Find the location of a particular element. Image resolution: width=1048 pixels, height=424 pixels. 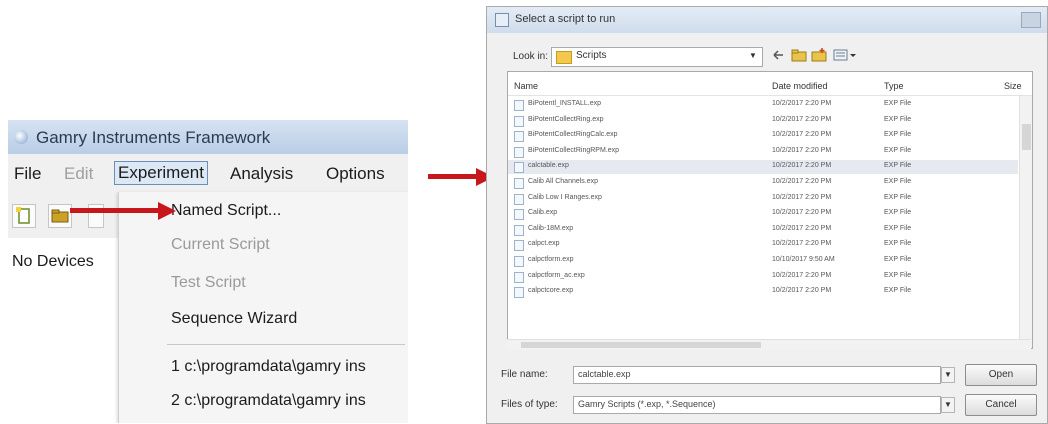

open-folder-button is located at coordinates (60, 216).